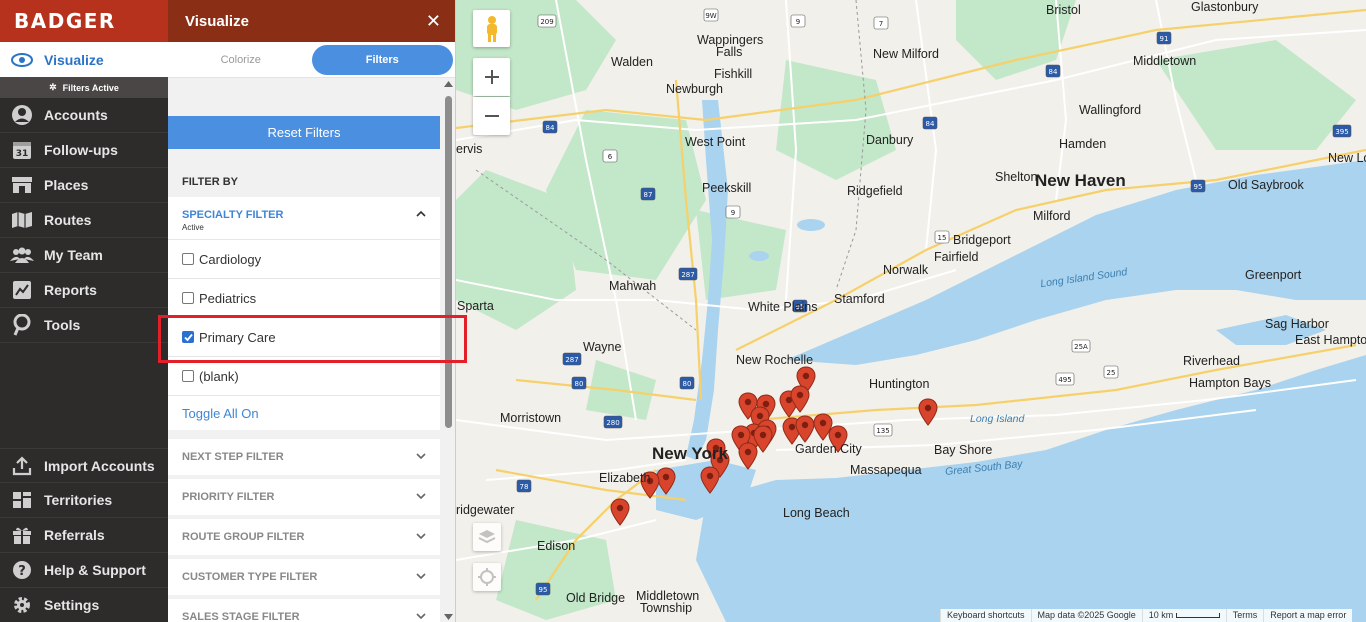  I want to click on route-shield: 9W, so click(711, 15).